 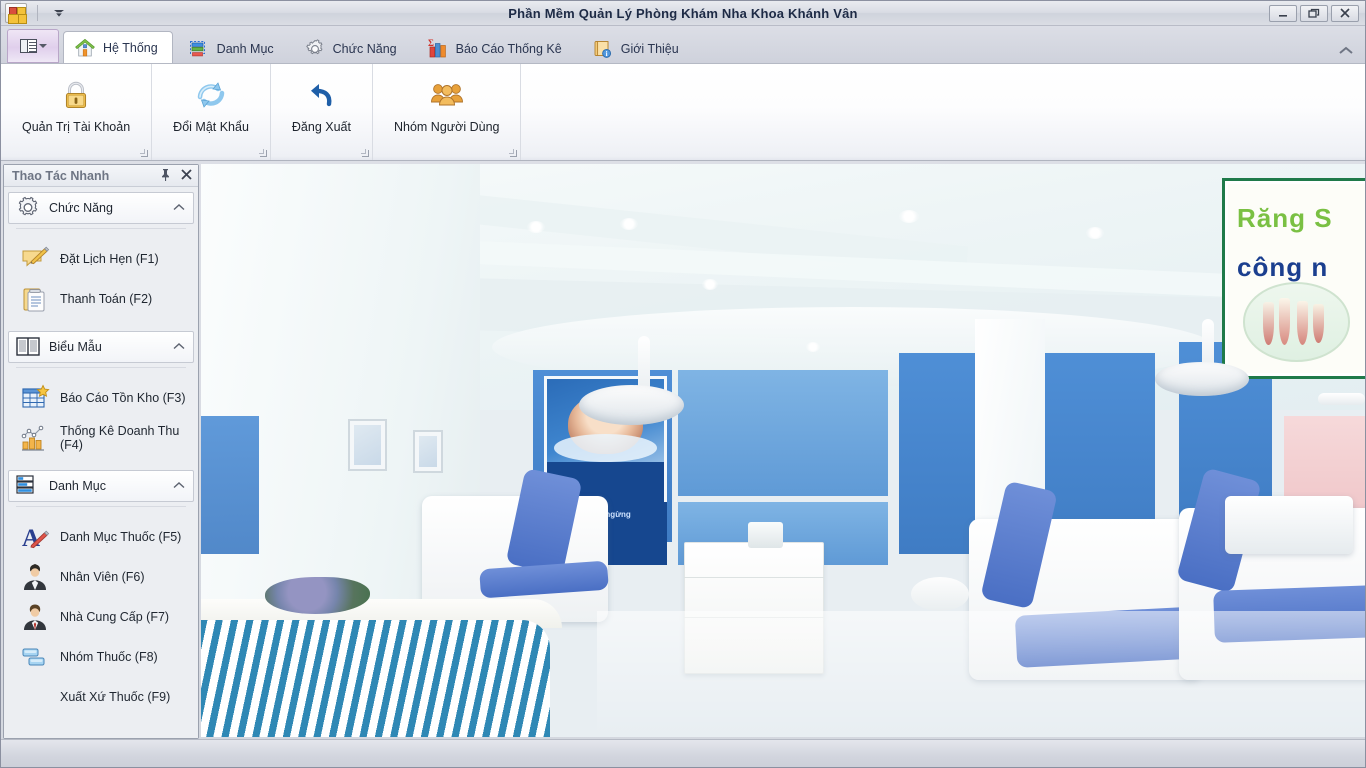 I want to click on close-icon, so click(x=186, y=175).